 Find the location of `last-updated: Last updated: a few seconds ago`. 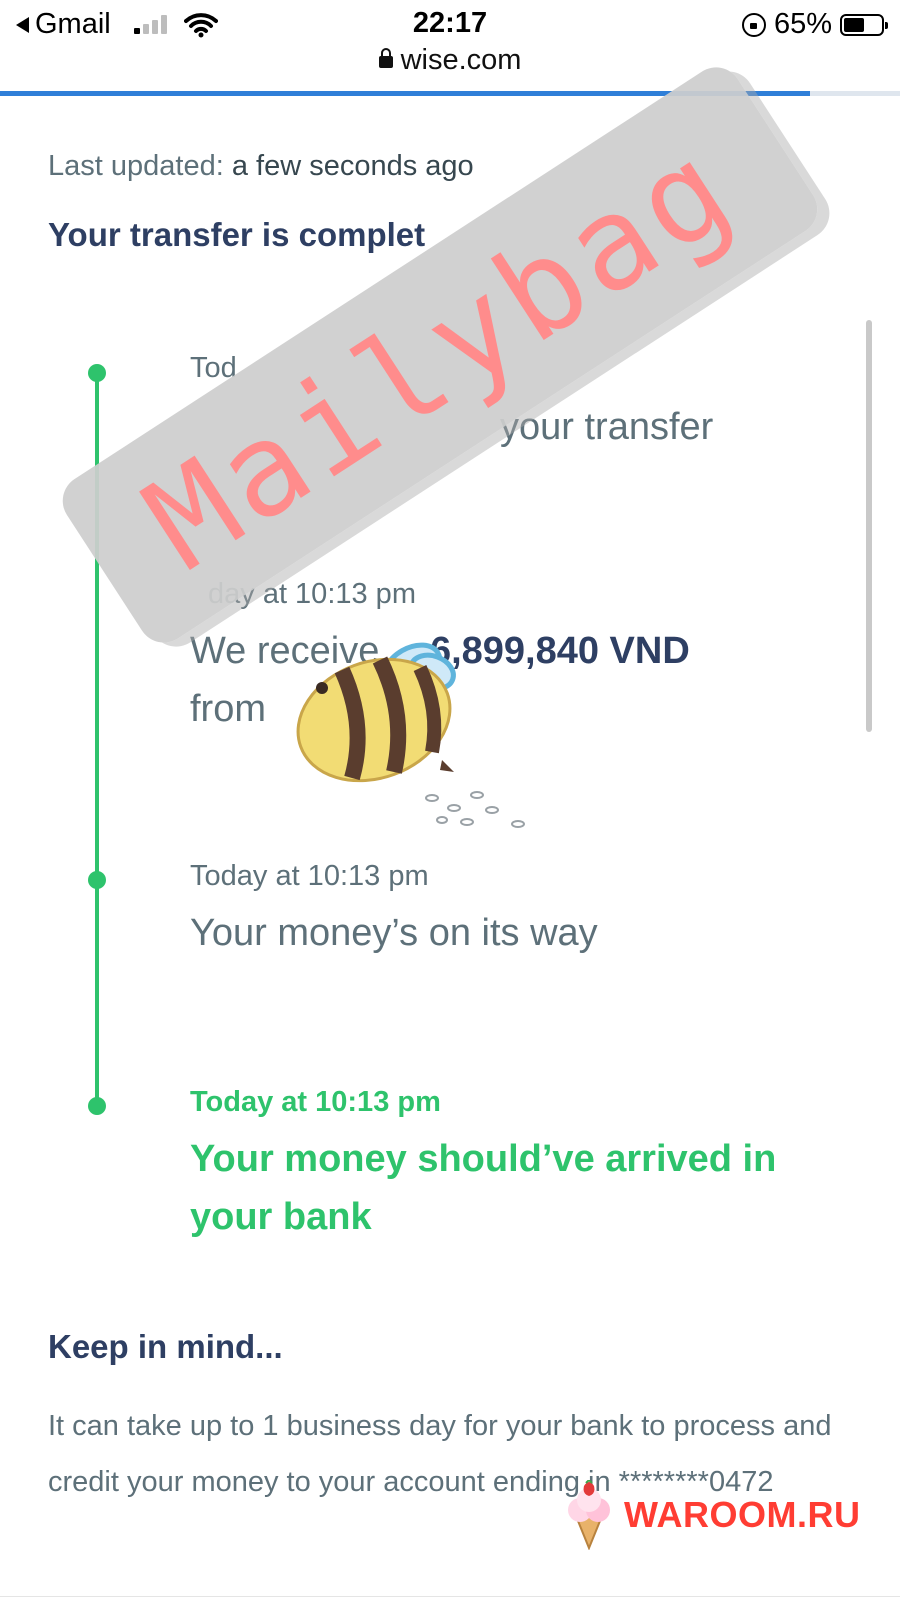

last-updated: Last updated: a few seconds ago is located at coordinates (261, 166).